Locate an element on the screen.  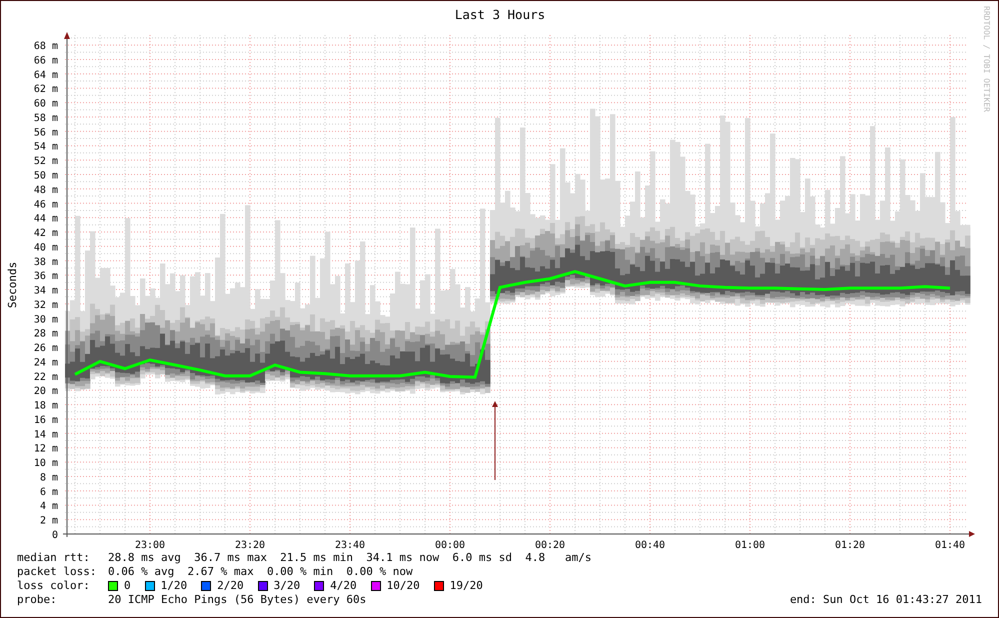
y-tick-label: 26 m is located at coordinates (46, 348).